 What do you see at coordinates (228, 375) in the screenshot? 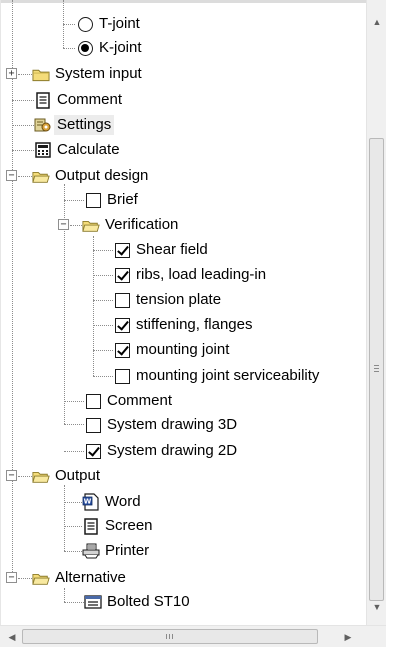
I see `tree-item-label: mounting joint serviceability` at bounding box center [228, 375].